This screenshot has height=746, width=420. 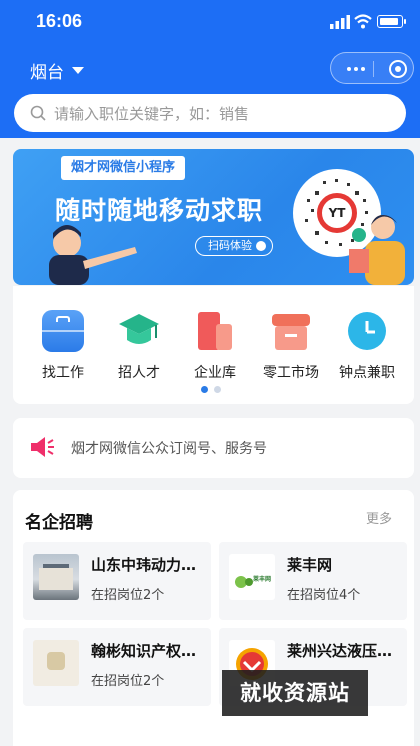 I want to click on category-company-library: 企业库, so click(x=215, y=346).